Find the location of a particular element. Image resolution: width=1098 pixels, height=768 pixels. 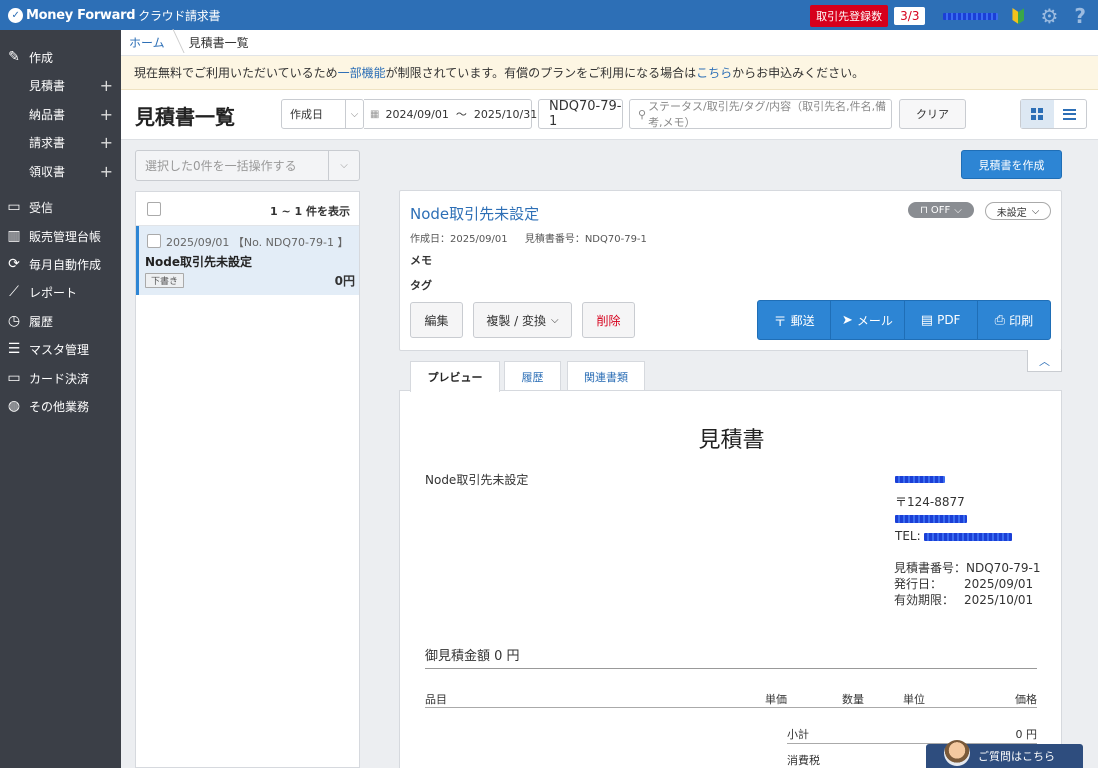

post-icon: 〒 is located at coordinates (780, 322).